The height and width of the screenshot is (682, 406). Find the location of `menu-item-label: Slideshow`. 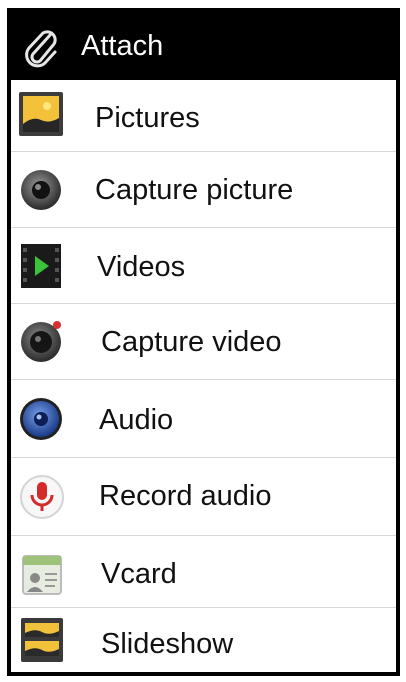

menu-item-label: Slideshow is located at coordinates (167, 644).